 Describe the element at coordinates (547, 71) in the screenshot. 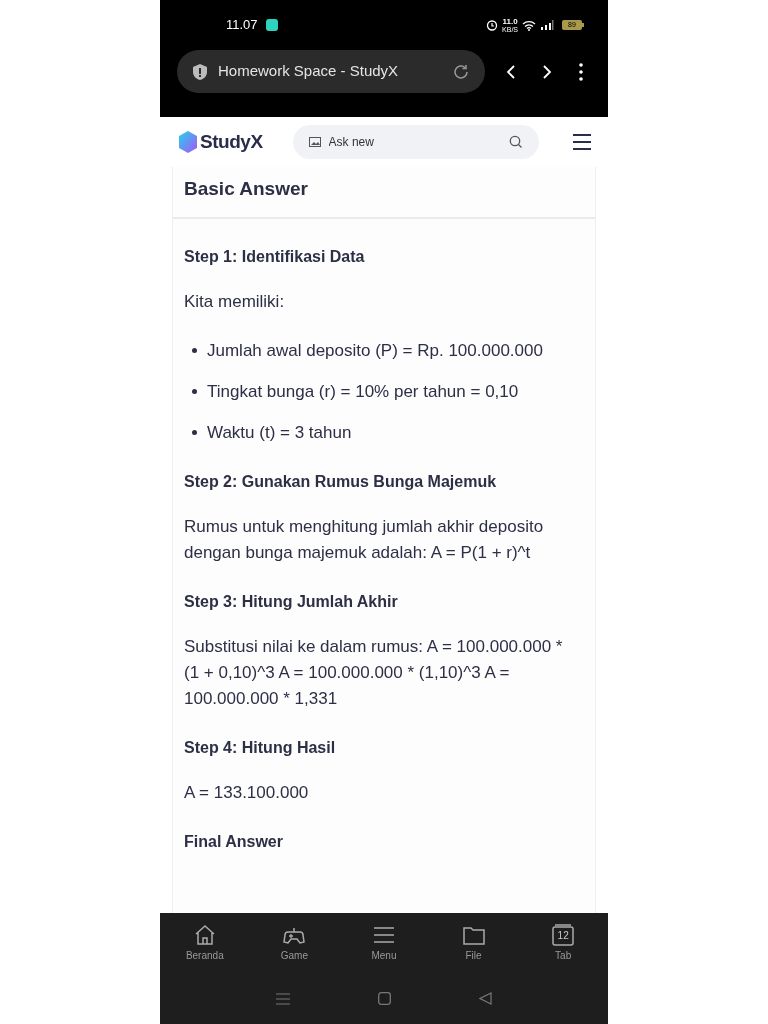

I see `forward-icon` at that location.